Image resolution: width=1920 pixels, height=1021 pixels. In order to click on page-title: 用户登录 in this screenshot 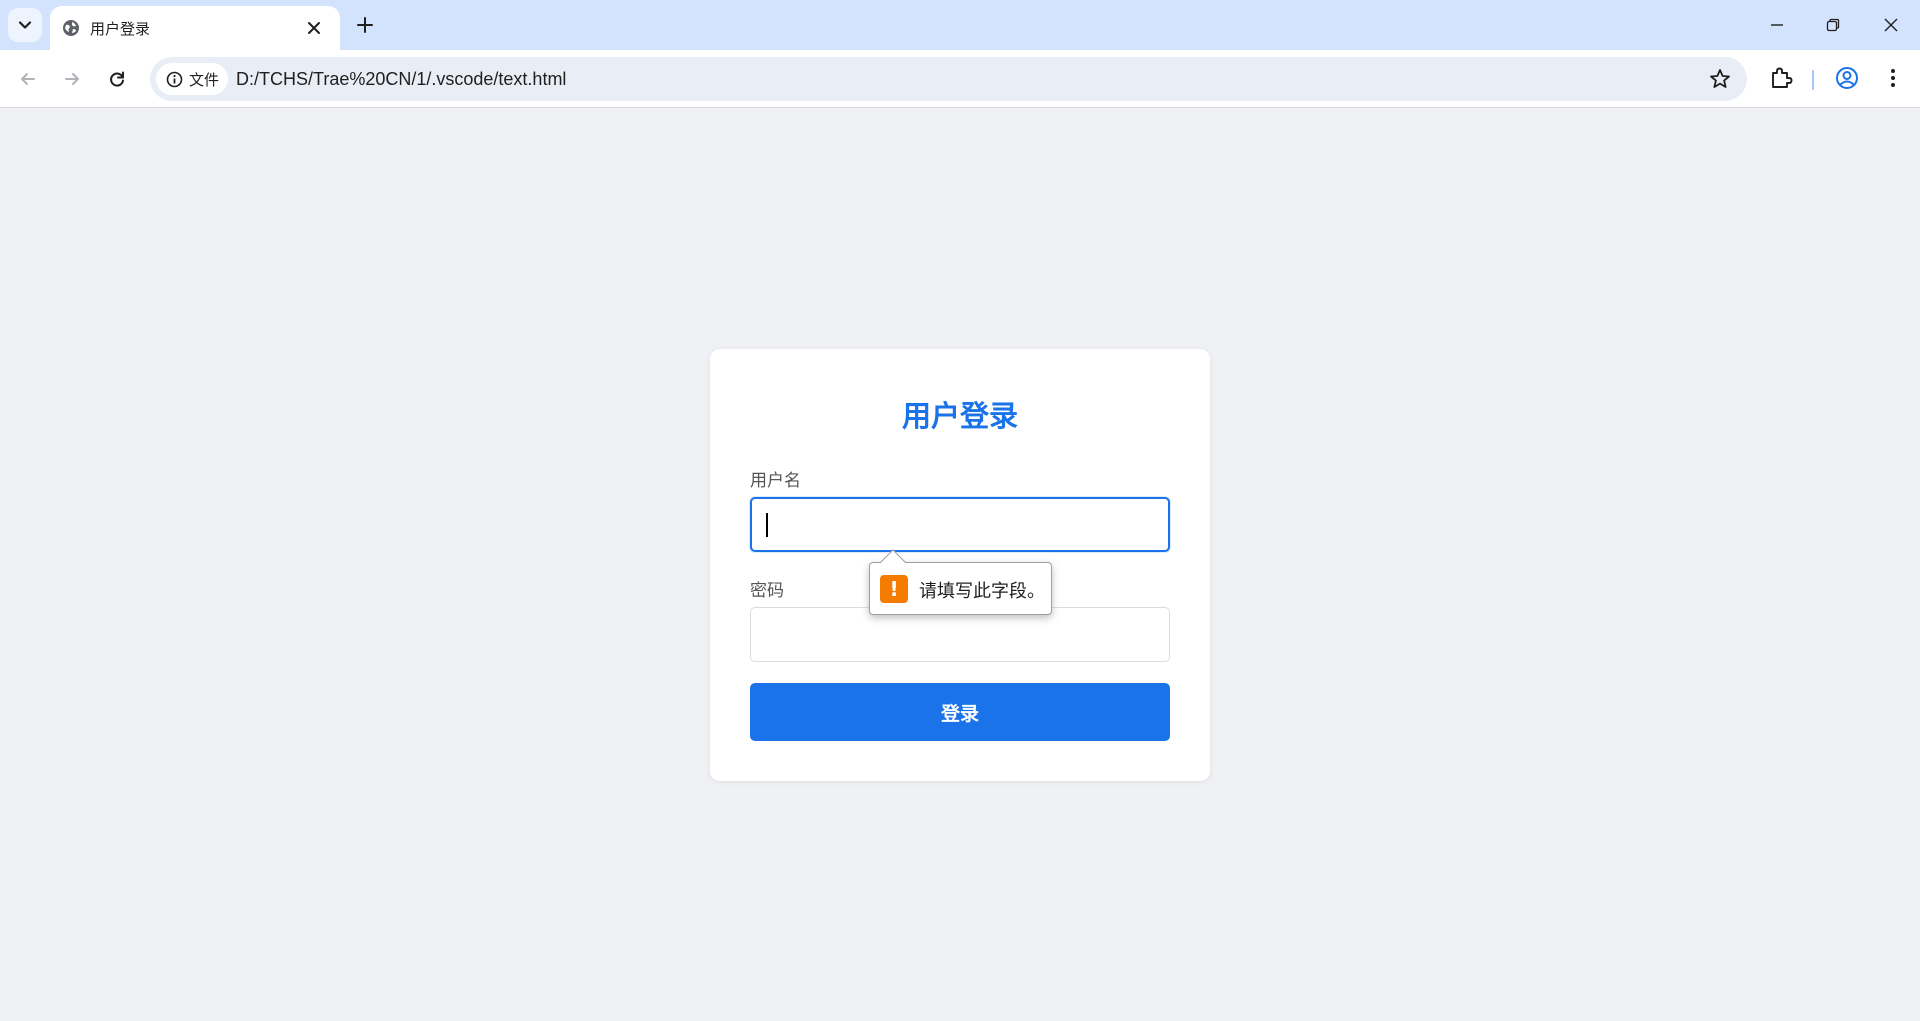, I will do `click(959, 416)`.